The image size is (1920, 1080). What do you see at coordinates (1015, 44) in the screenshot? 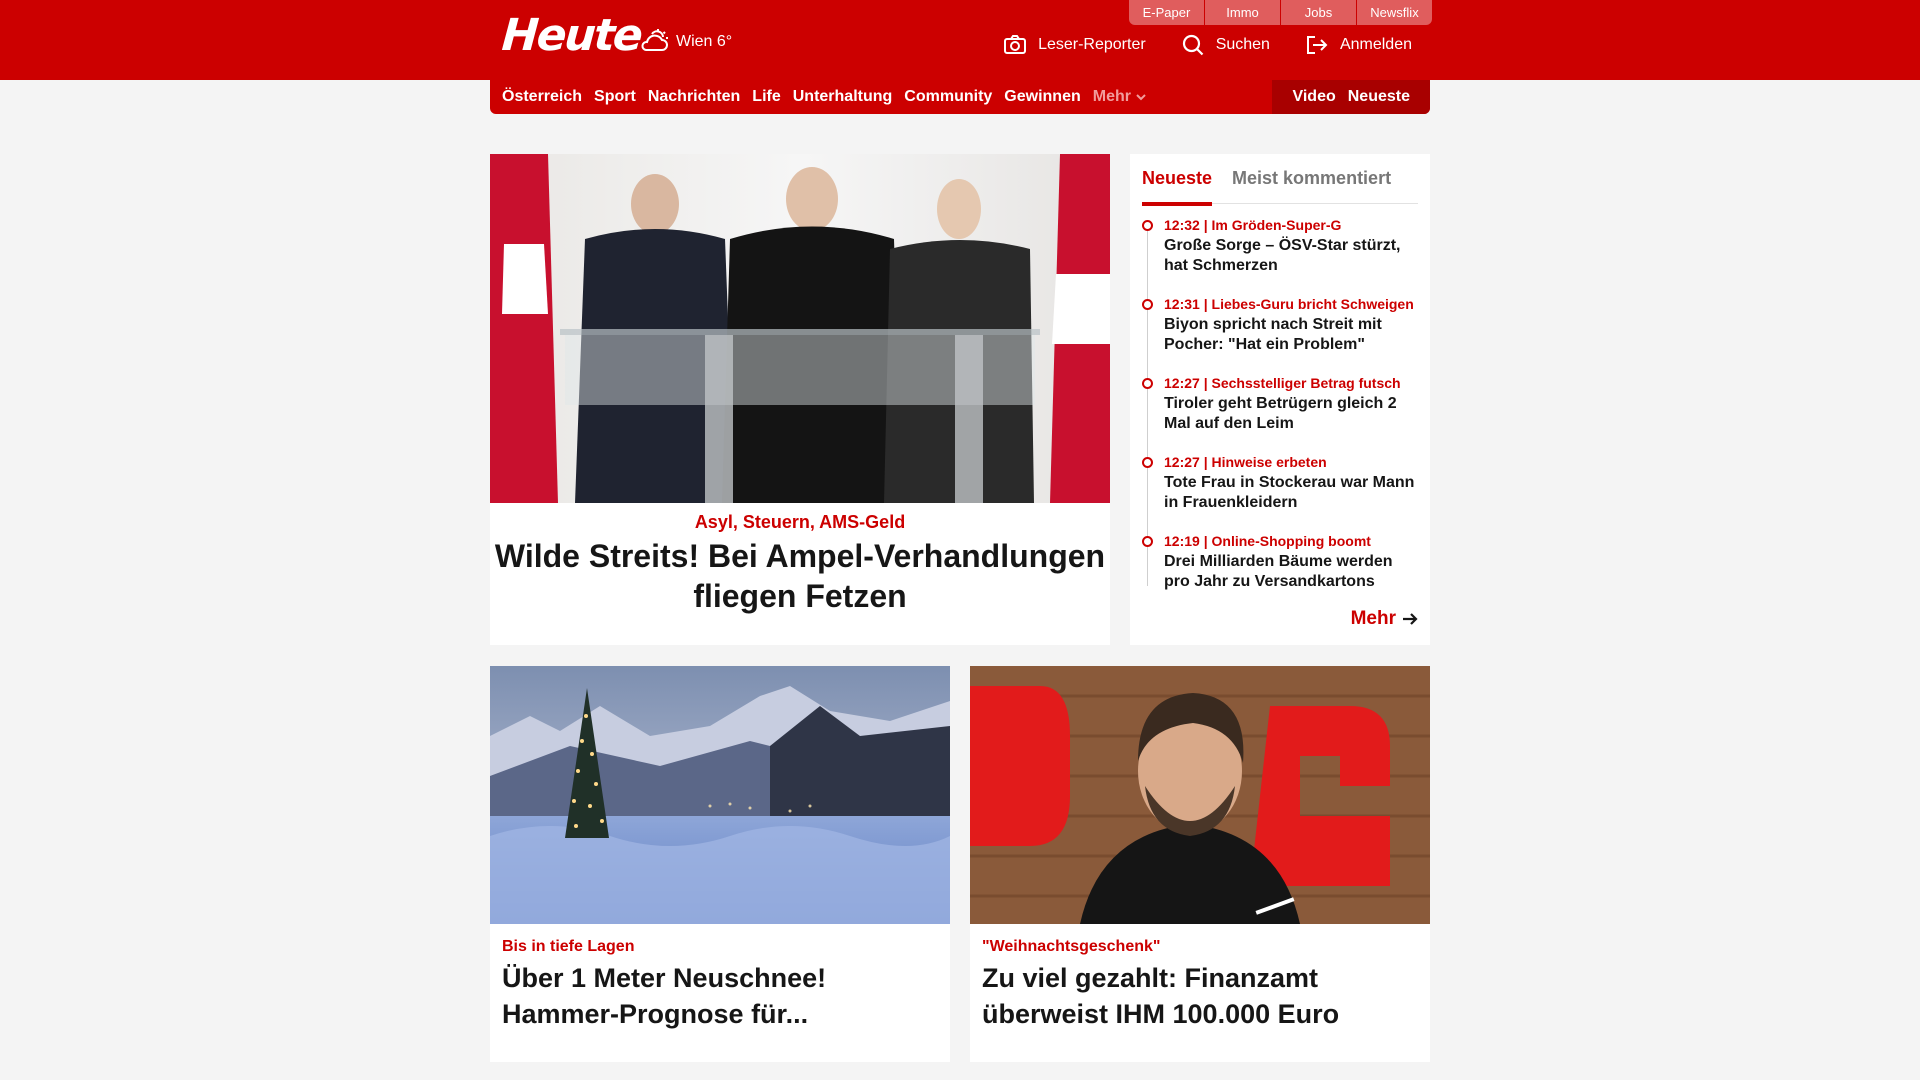
I see `camera-icon` at bounding box center [1015, 44].